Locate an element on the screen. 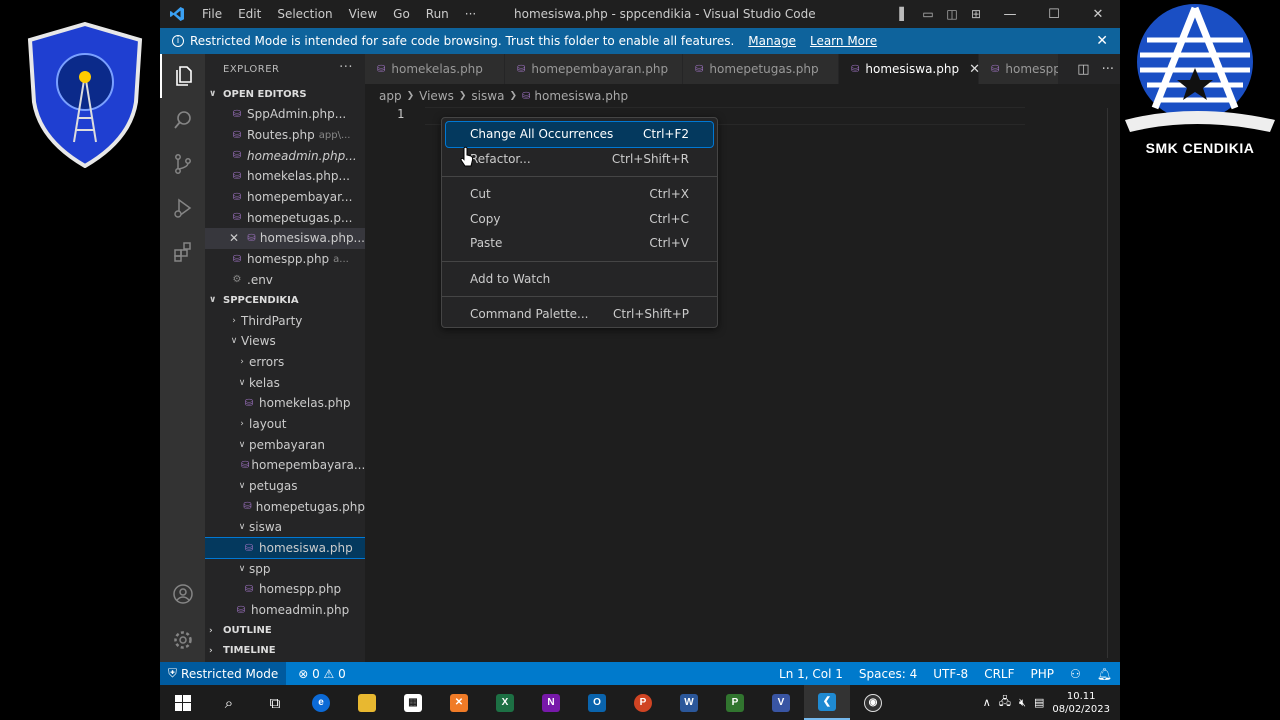 This screenshot has height=720, width=1280. accounts-icon is located at coordinates (182, 594).